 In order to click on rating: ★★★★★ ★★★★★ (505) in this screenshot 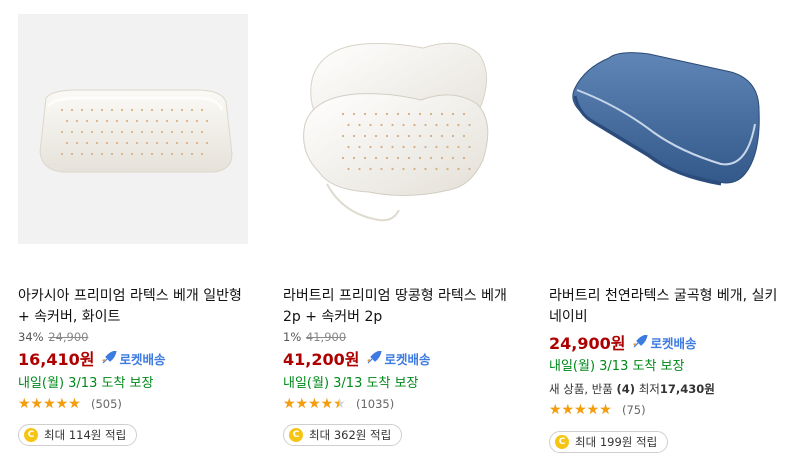, I will do `click(70, 404)`.